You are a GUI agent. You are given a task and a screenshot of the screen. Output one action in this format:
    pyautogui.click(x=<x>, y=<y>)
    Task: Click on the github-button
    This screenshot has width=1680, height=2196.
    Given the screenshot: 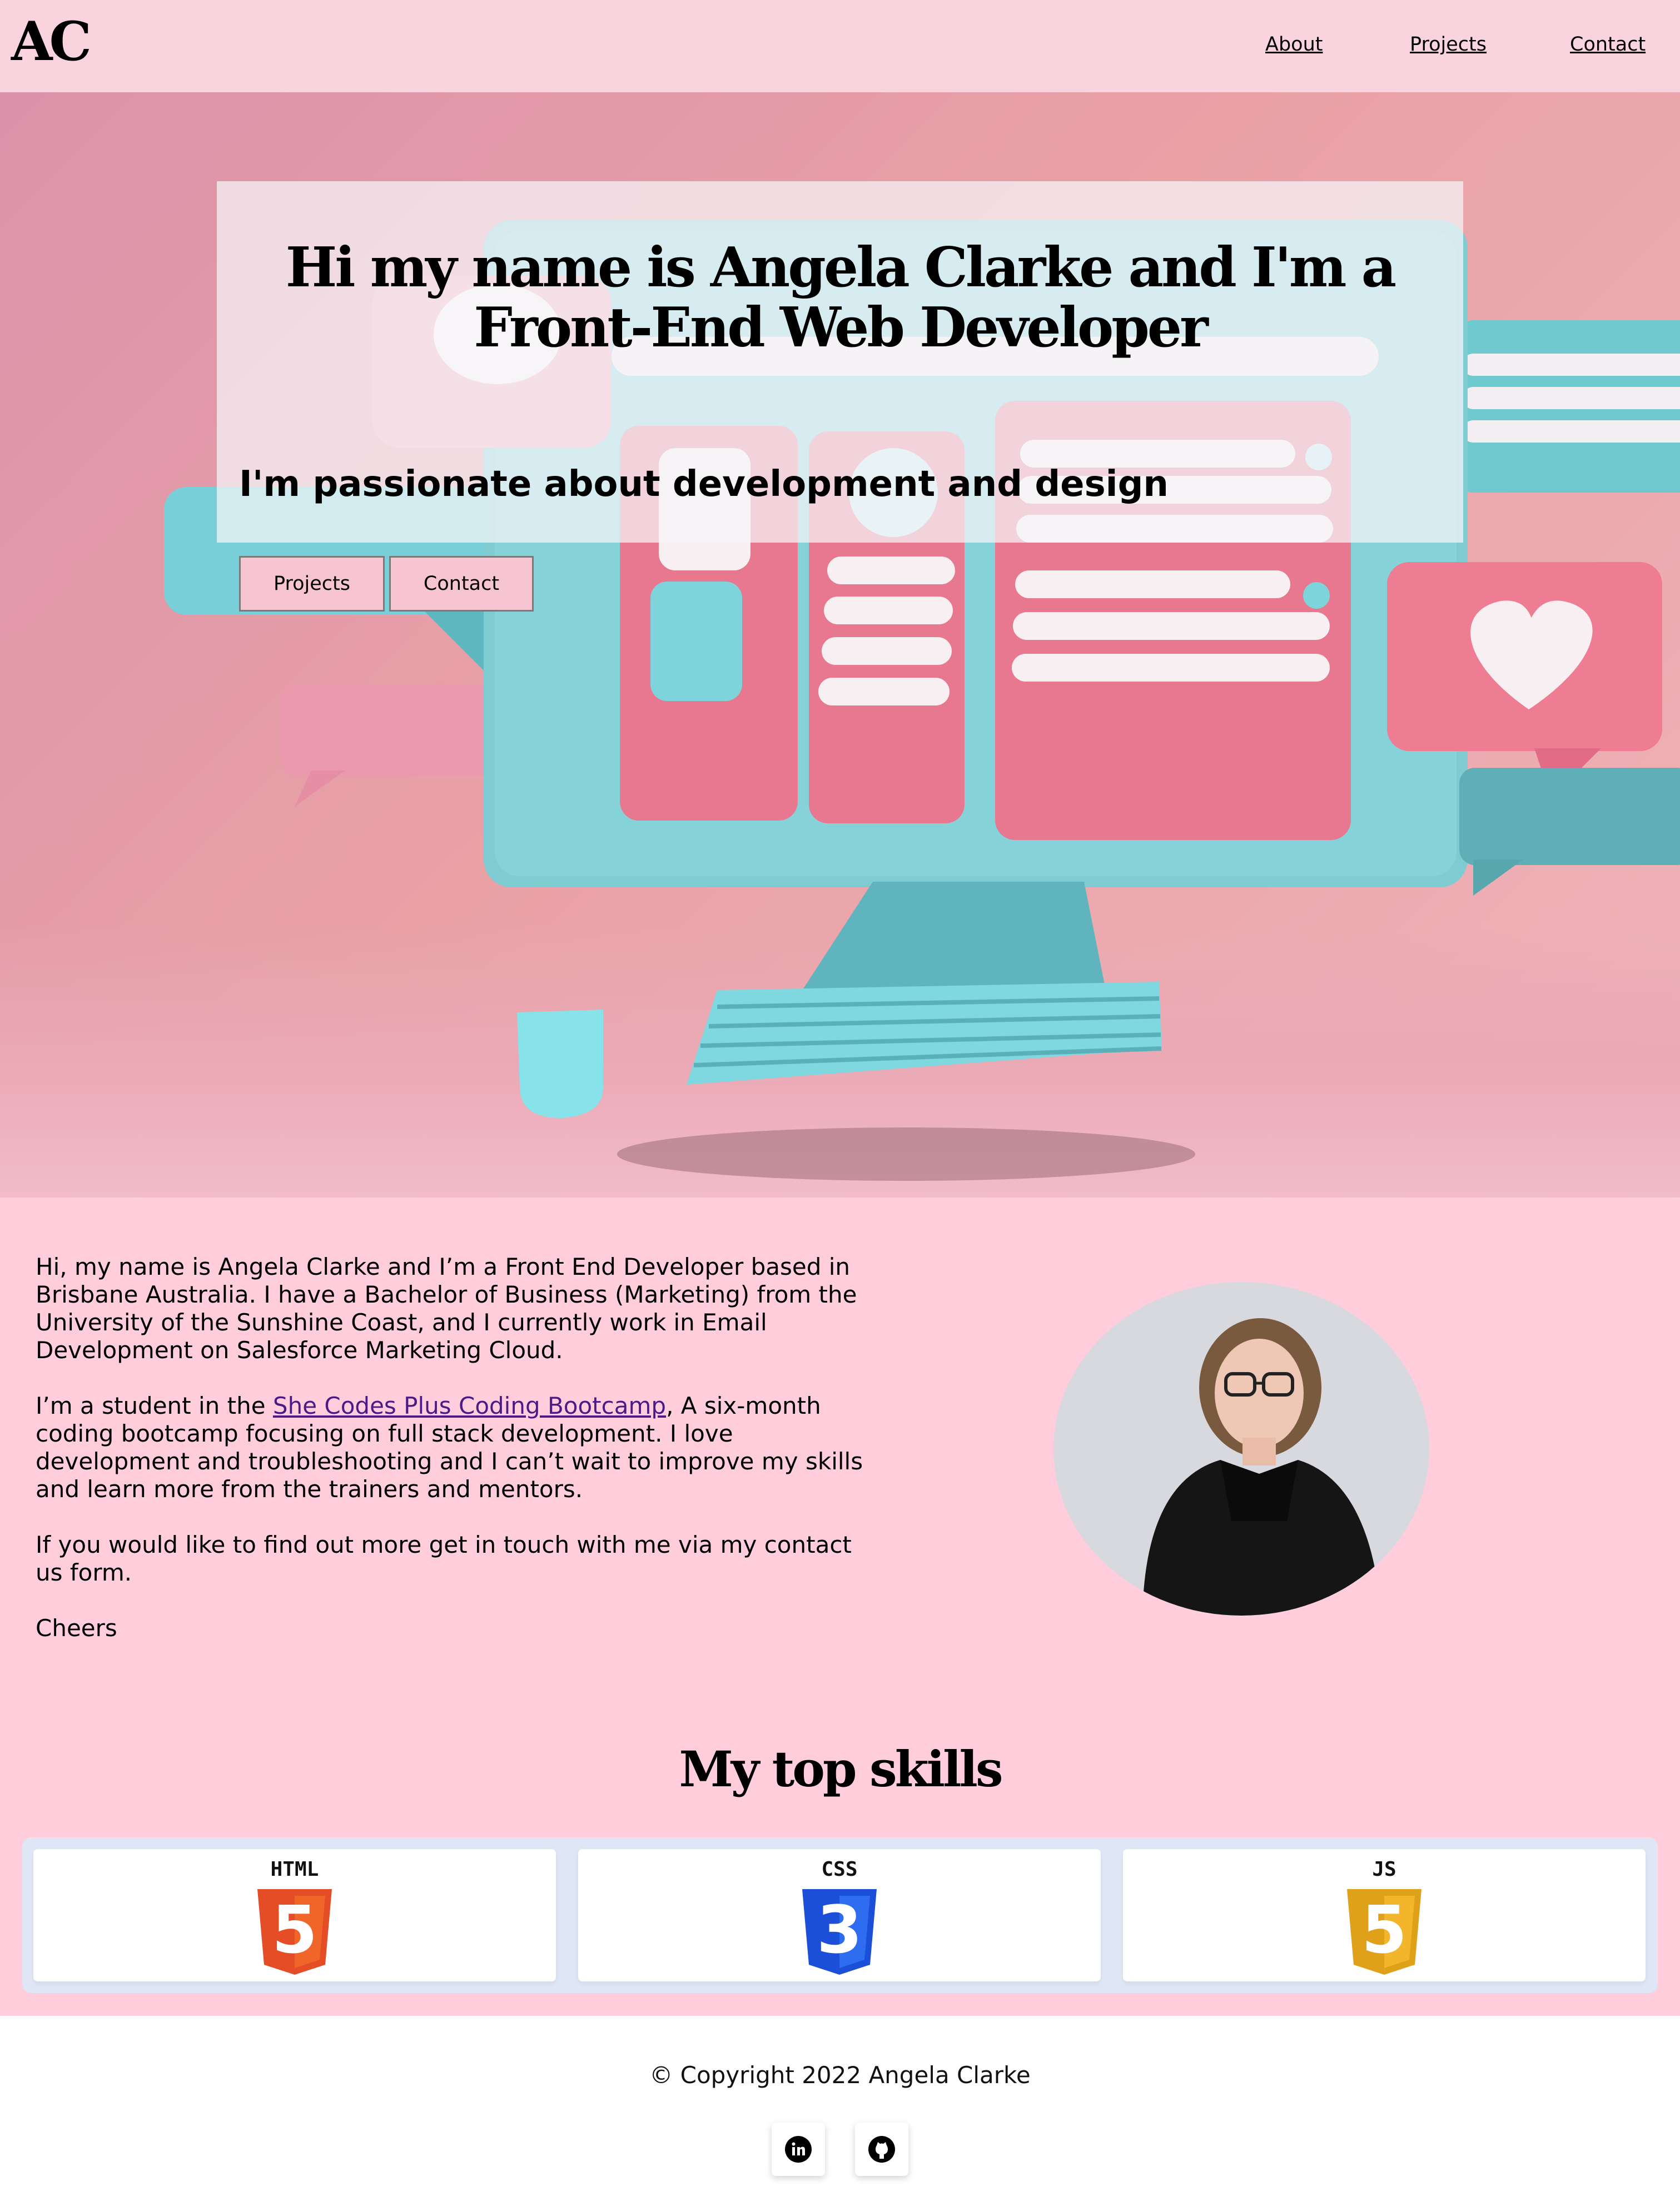 What is the action you would take?
    pyautogui.click(x=881, y=2150)
    